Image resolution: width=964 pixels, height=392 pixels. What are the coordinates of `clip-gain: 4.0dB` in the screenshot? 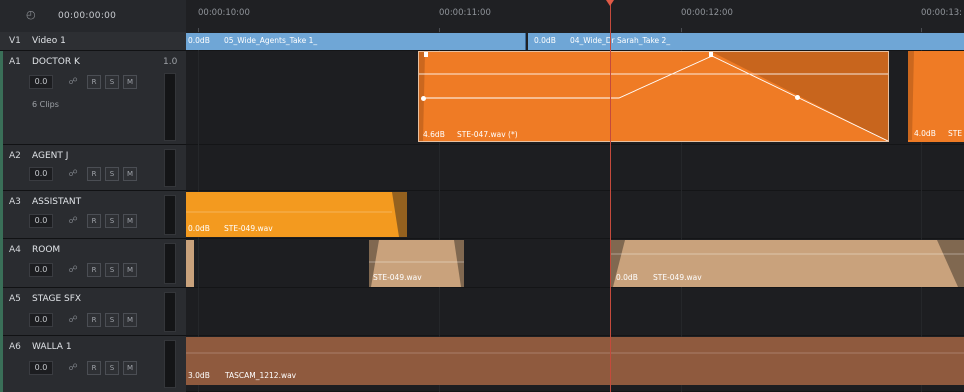 It's located at (925, 133).